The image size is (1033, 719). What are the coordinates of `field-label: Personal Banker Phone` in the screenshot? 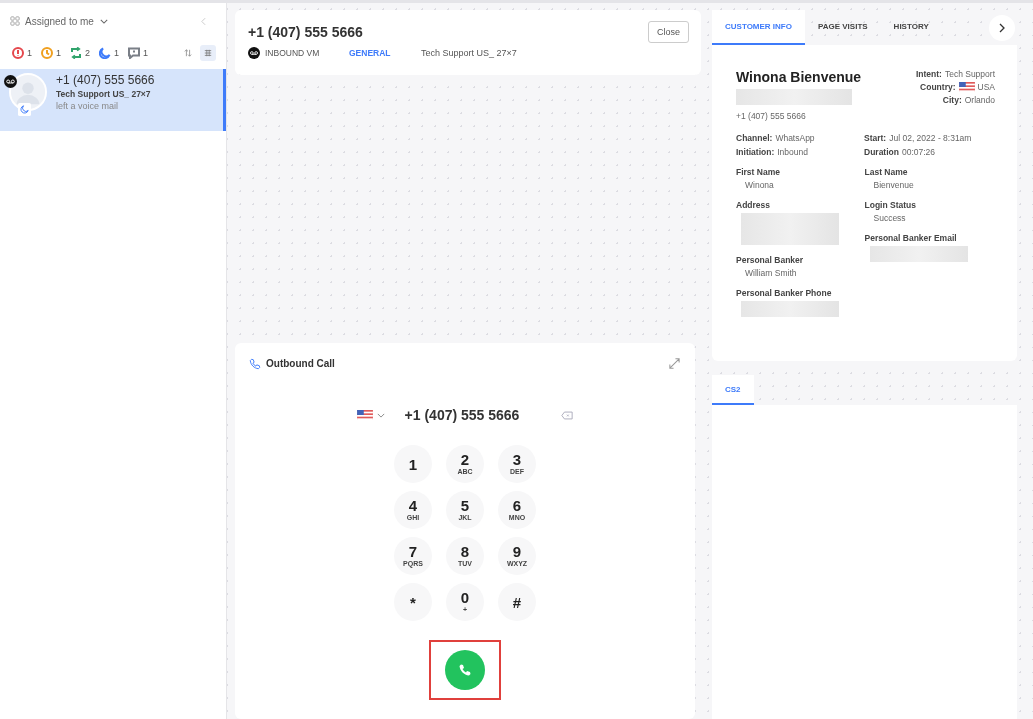 It's located at (784, 293).